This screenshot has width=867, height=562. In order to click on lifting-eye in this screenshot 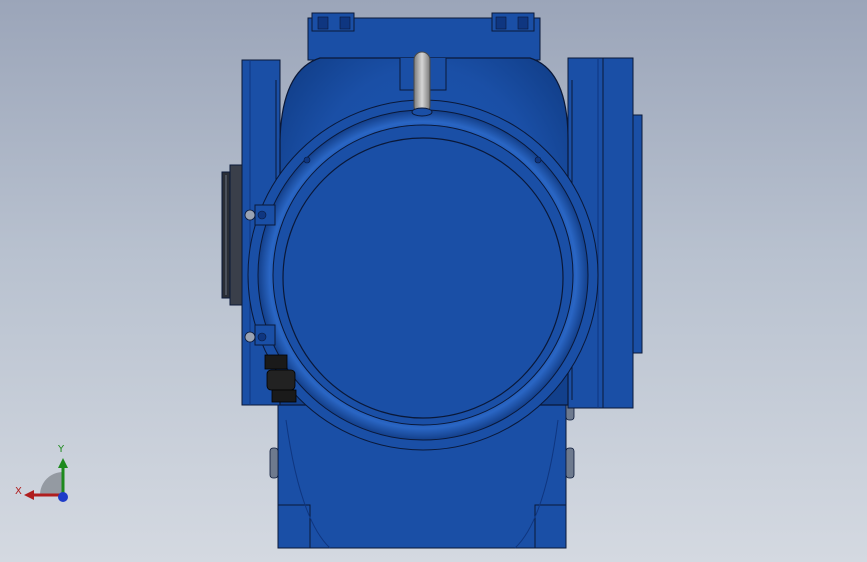, I will do `click(422, 84)`.